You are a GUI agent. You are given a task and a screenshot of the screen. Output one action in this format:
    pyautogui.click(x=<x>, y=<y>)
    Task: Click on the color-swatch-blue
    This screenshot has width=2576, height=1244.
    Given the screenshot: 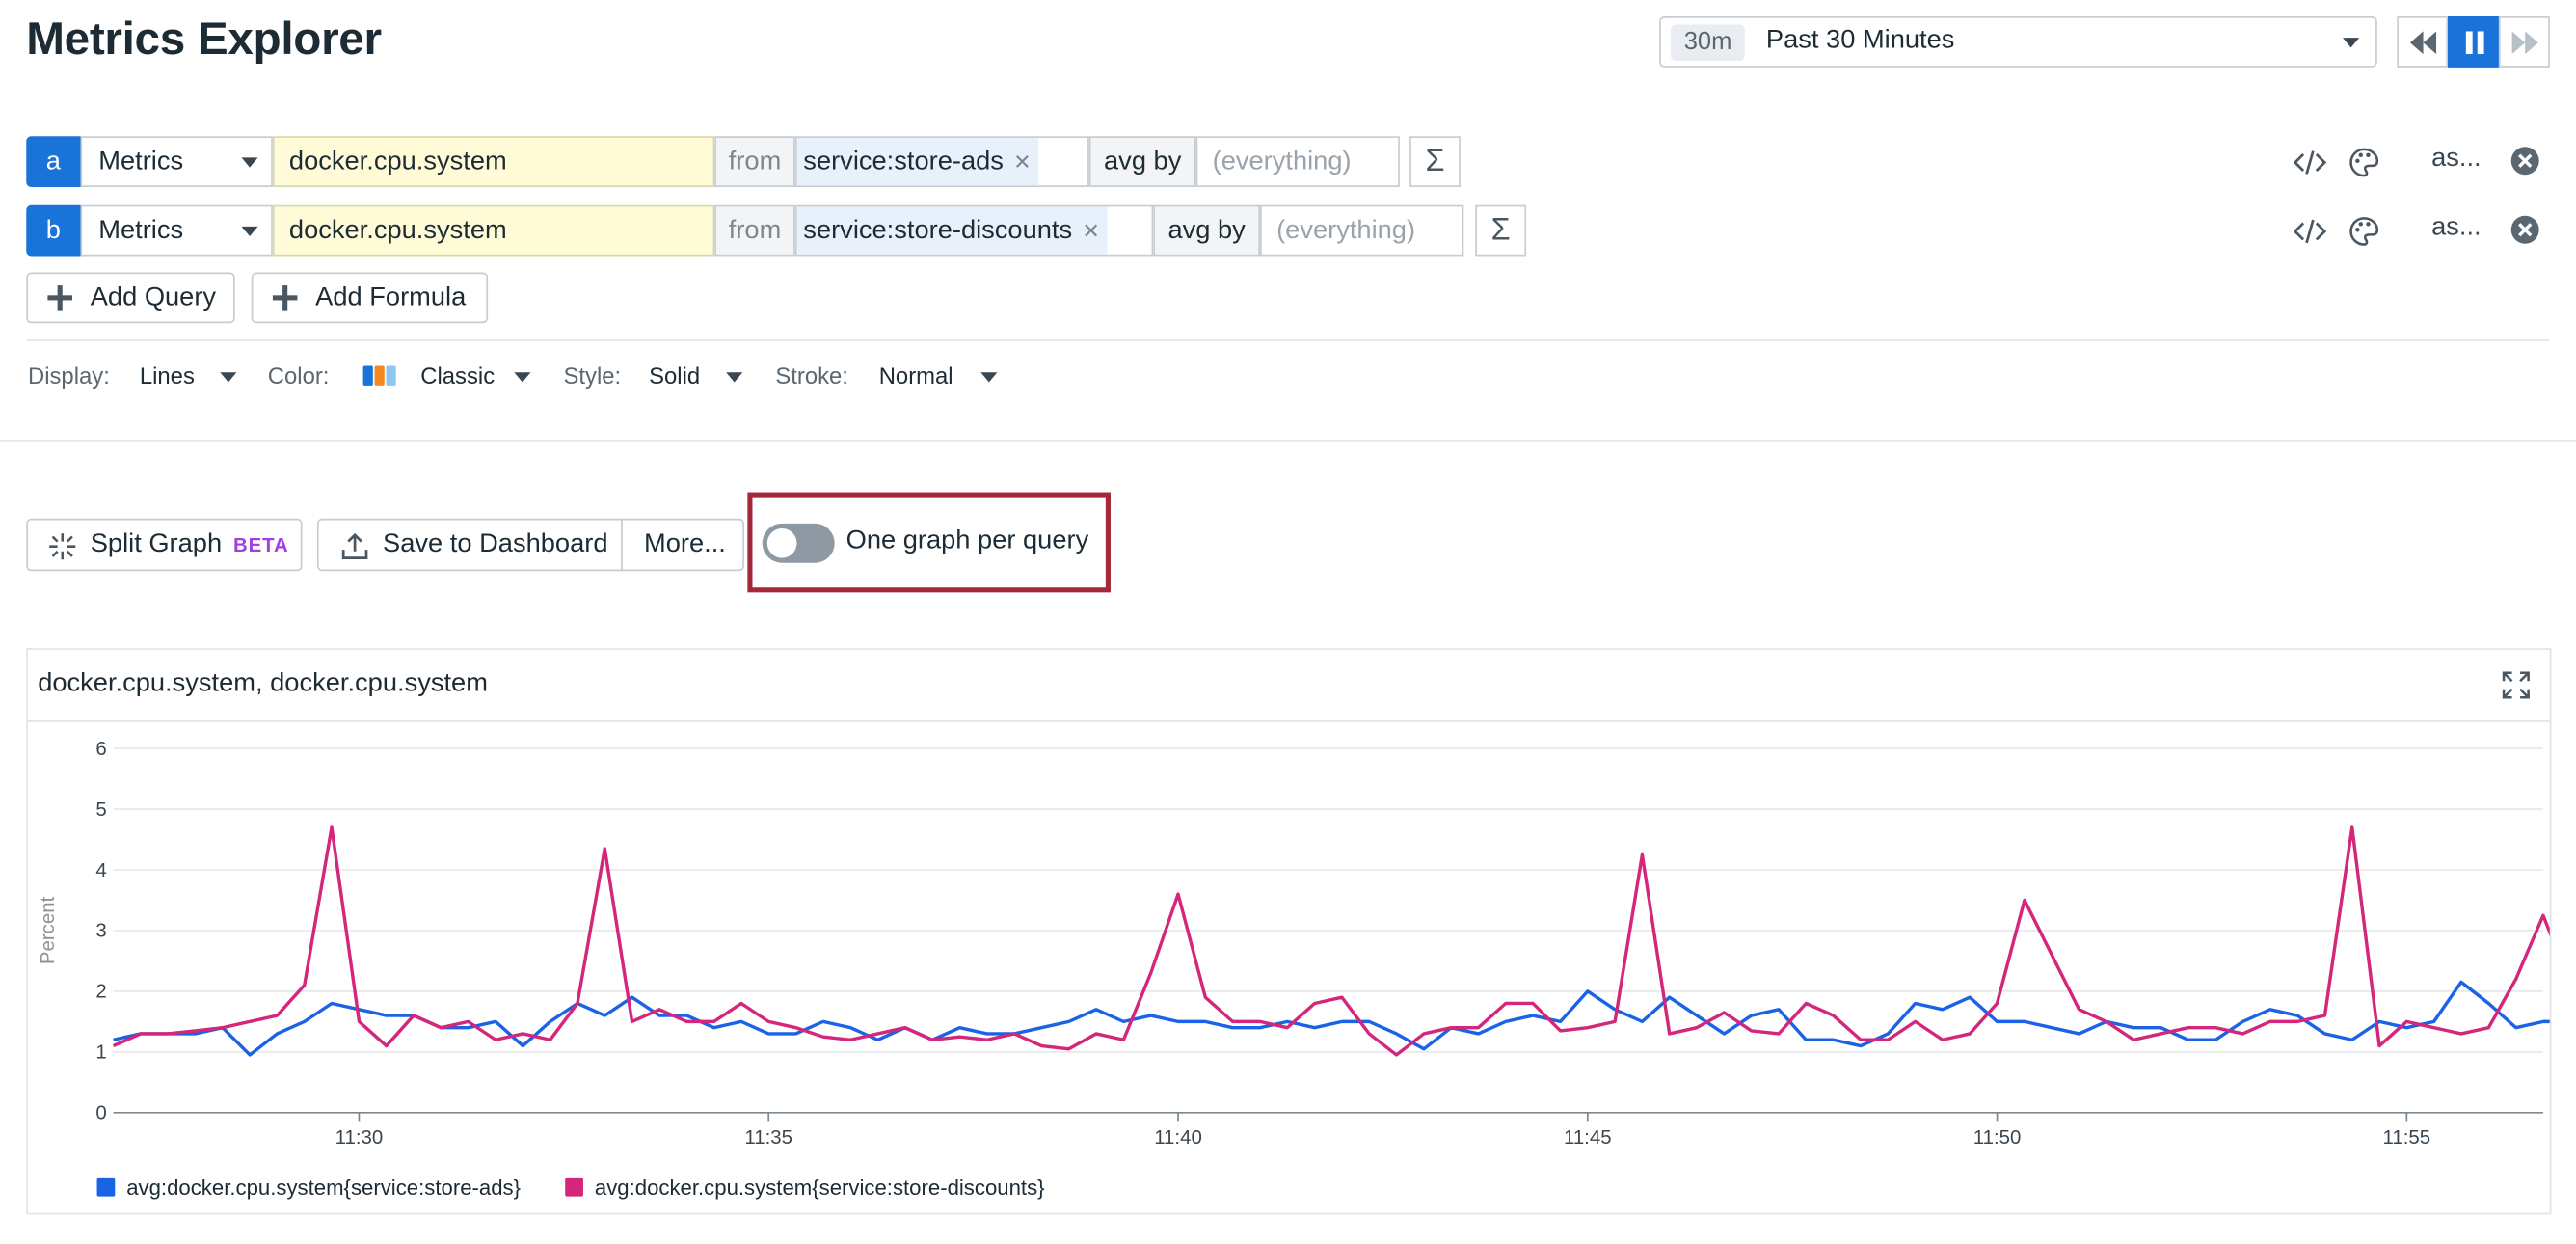 What is the action you would take?
    pyautogui.click(x=368, y=375)
    